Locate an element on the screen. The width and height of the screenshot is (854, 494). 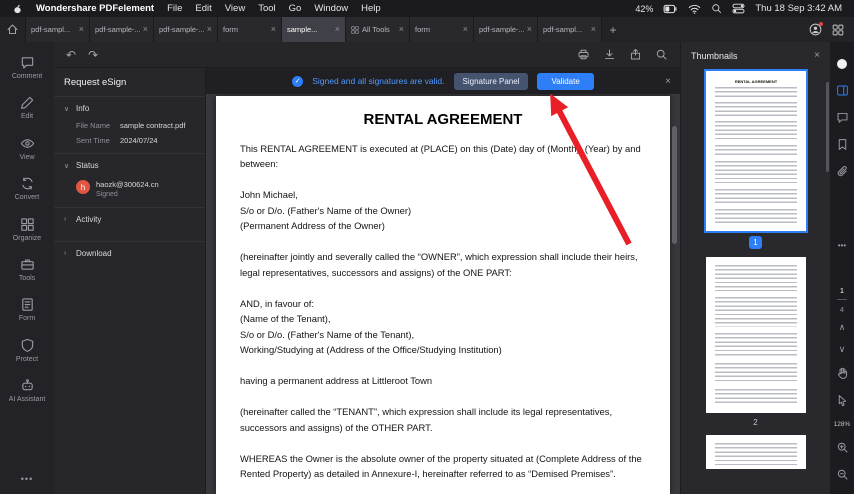
redo-icon: ↷ is located at coordinates (93, 55).